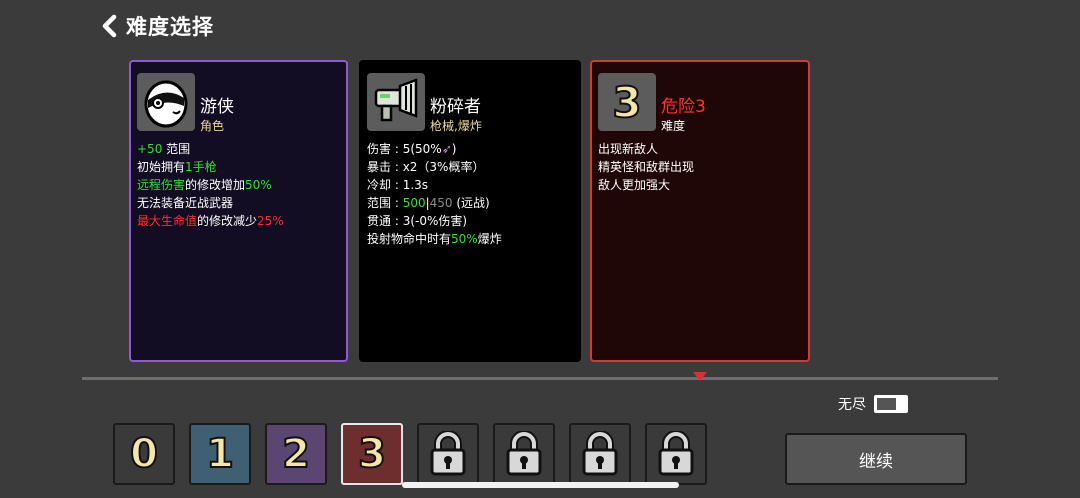  I want to click on stat-line: 伤害 : 5(50%➶), so click(412, 149).